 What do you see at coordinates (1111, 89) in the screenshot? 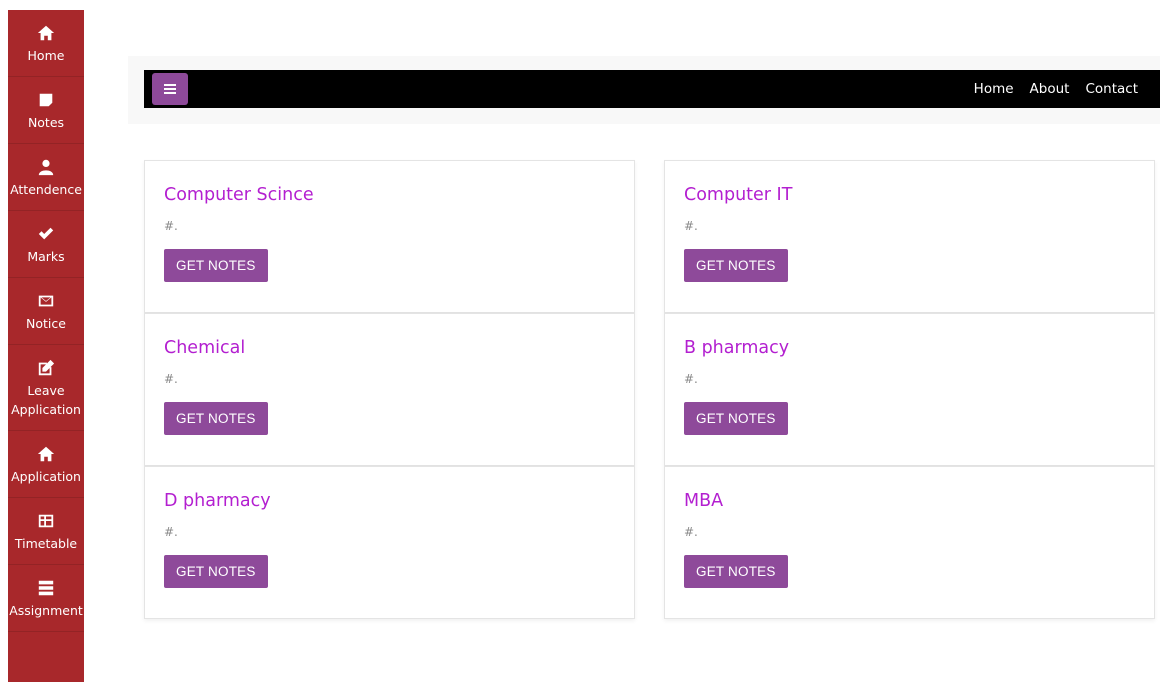
I see `nav-link-contact: Contact` at bounding box center [1111, 89].